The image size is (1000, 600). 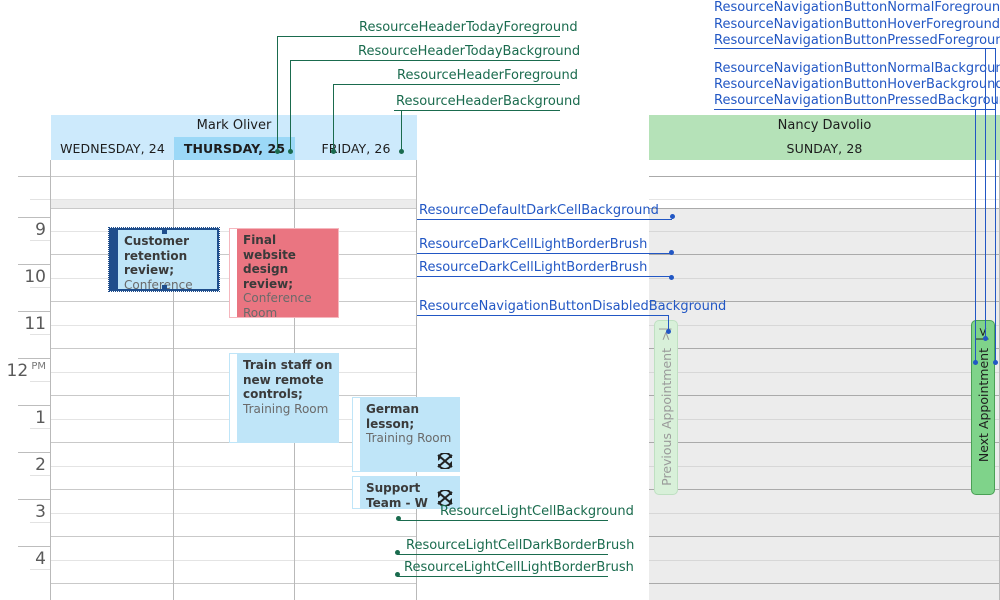 I want to click on previous-appointment-button-label: Previous Appointment, so click(x=666, y=417).